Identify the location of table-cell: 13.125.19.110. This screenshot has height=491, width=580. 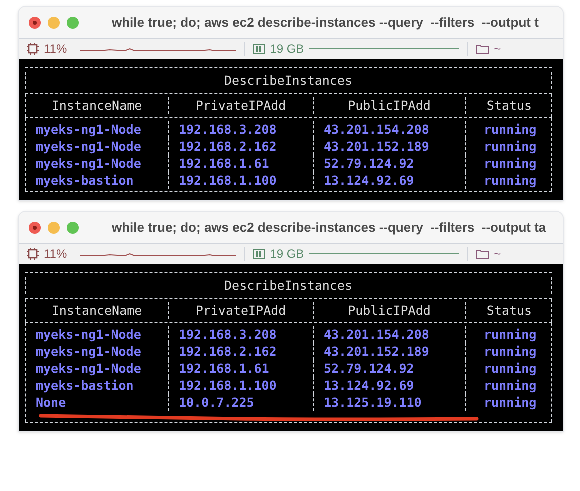
(373, 402).